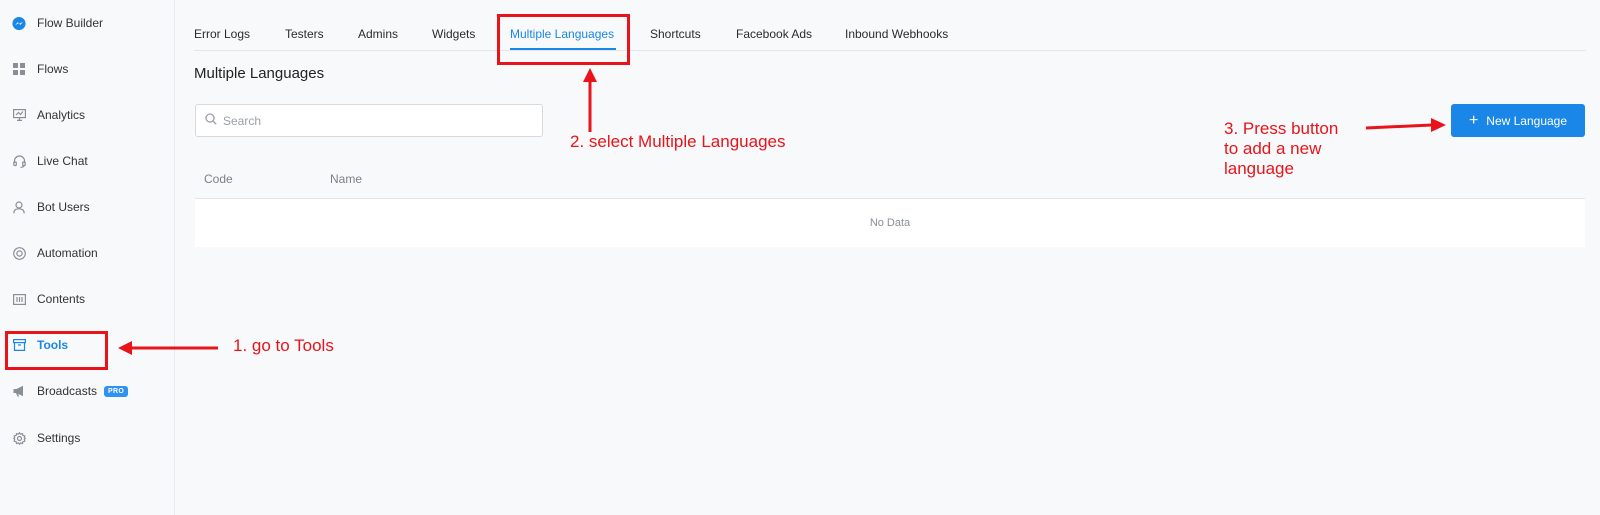 The height and width of the screenshot is (515, 1600). I want to click on user-icon, so click(19, 207).